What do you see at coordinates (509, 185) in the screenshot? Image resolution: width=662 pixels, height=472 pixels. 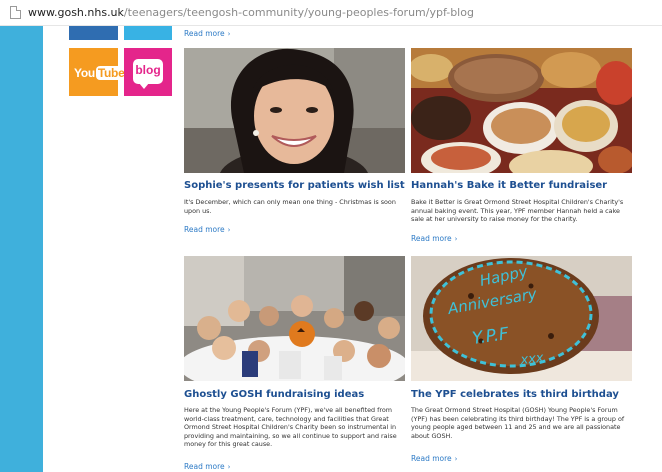 I see `post-title: Hannah's Bake it Better fundraiser` at bounding box center [509, 185].